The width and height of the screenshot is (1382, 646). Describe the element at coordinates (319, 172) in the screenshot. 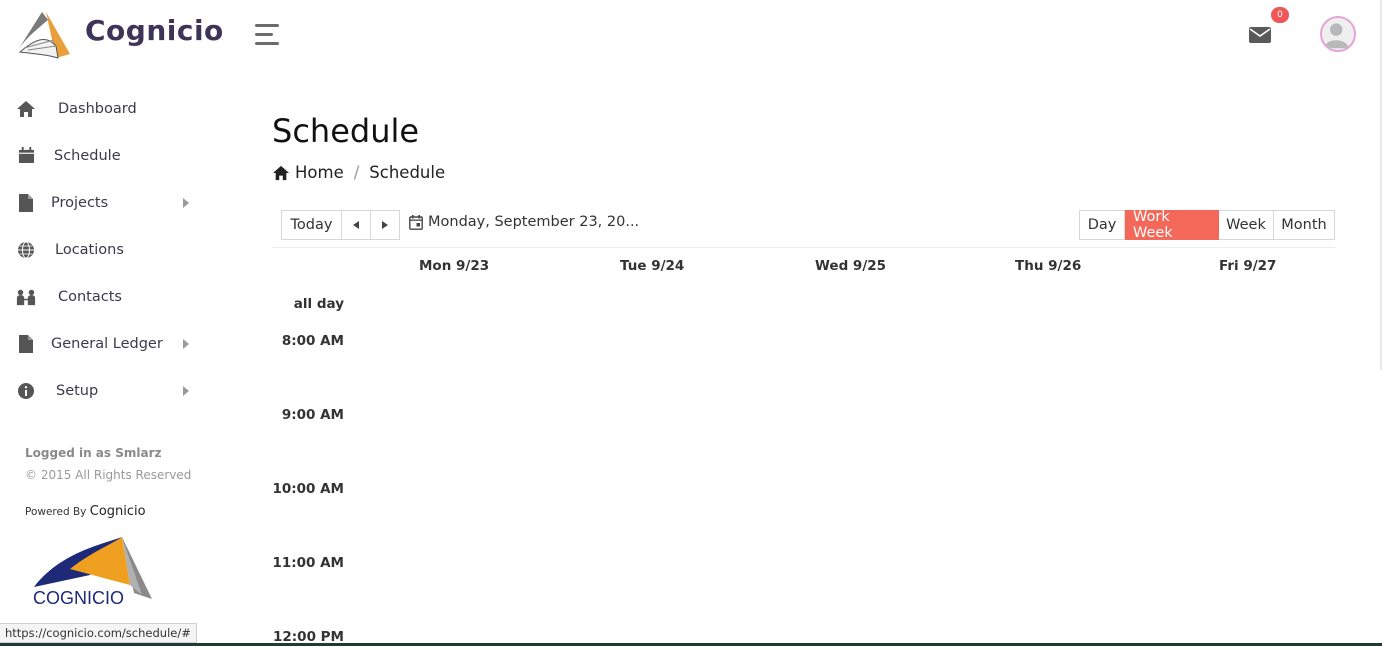

I see `breadcrumb-home-label: Home` at that location.